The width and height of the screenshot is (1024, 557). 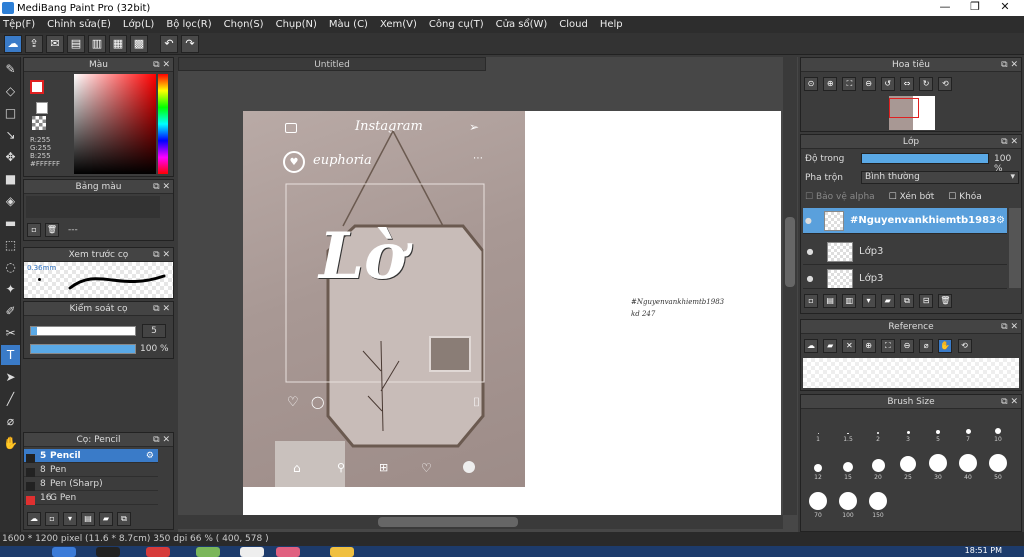 I want to click on background-color-swatch, so click(x=42, y=108).